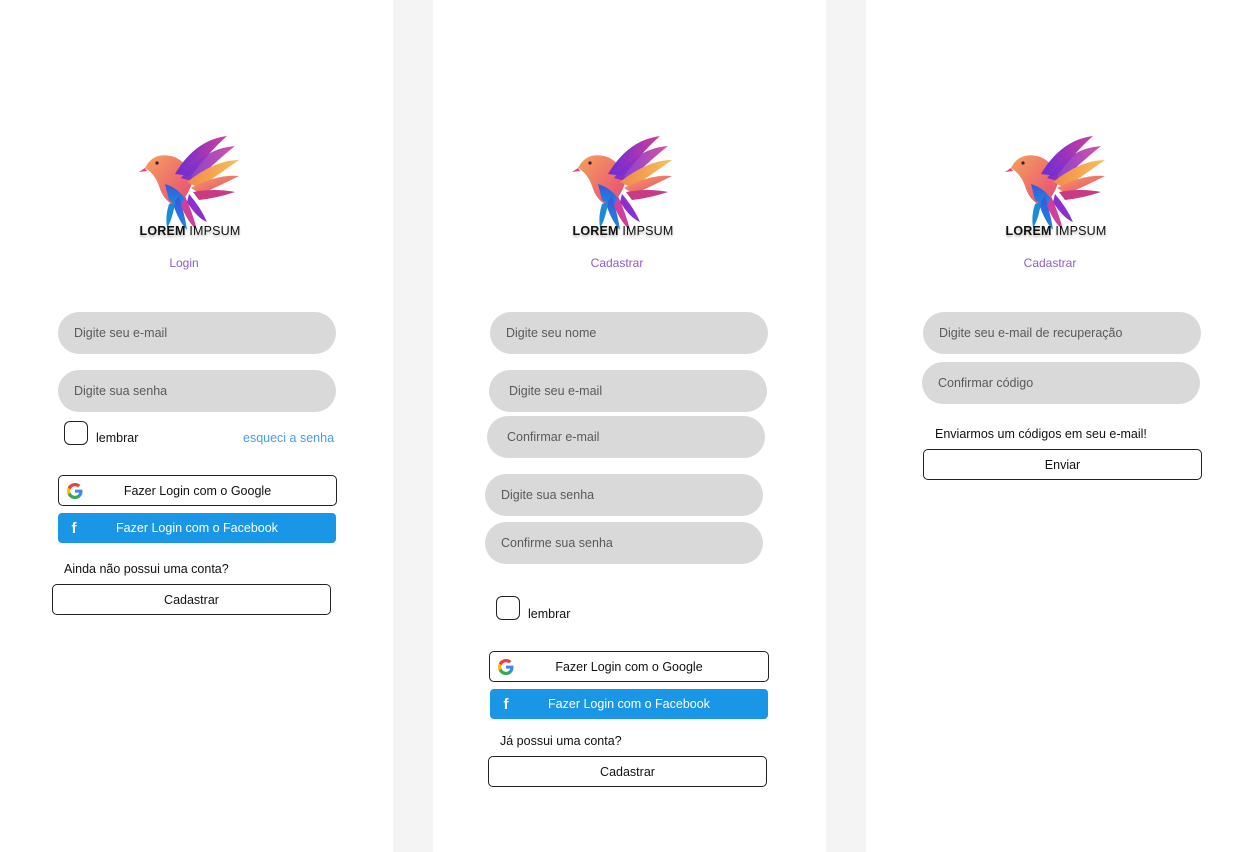 This screenshot has width=1259, height=852. Describe the element at coordinates (626, 437) in the screenshot. I see `confirm-email-field: Confirmar e-mail` at that location.